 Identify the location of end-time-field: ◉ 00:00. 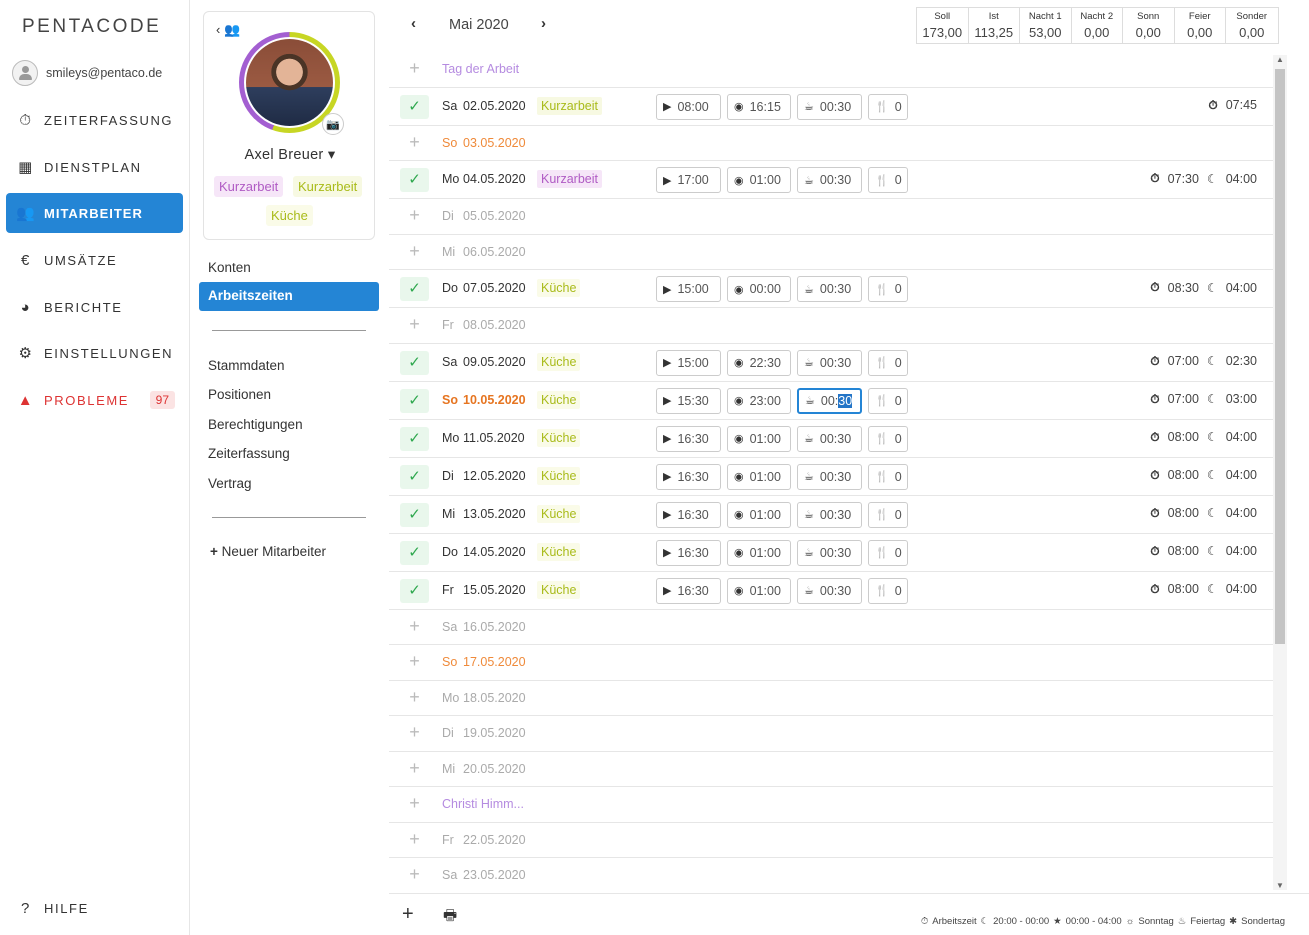
(759, 289).